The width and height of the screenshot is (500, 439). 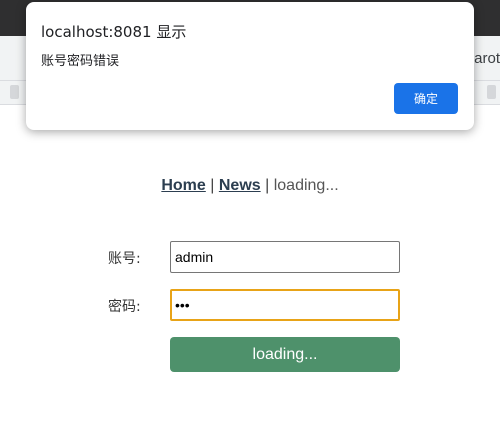 I want to click on password-input, so click(x=285, y=305).